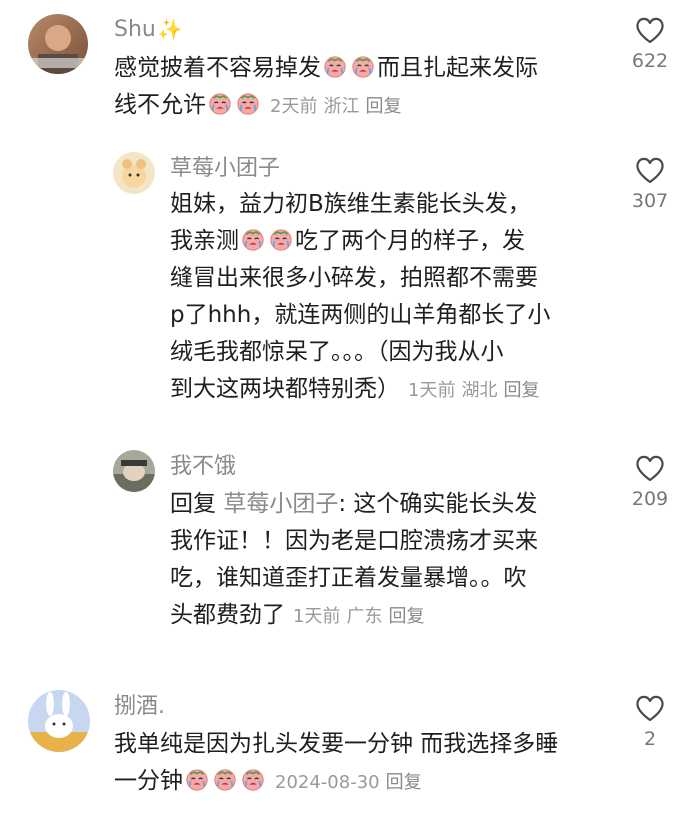 This screenshot has height=824, width=690. I want to click on sparkle-icon: ✨, so click(170, 29).